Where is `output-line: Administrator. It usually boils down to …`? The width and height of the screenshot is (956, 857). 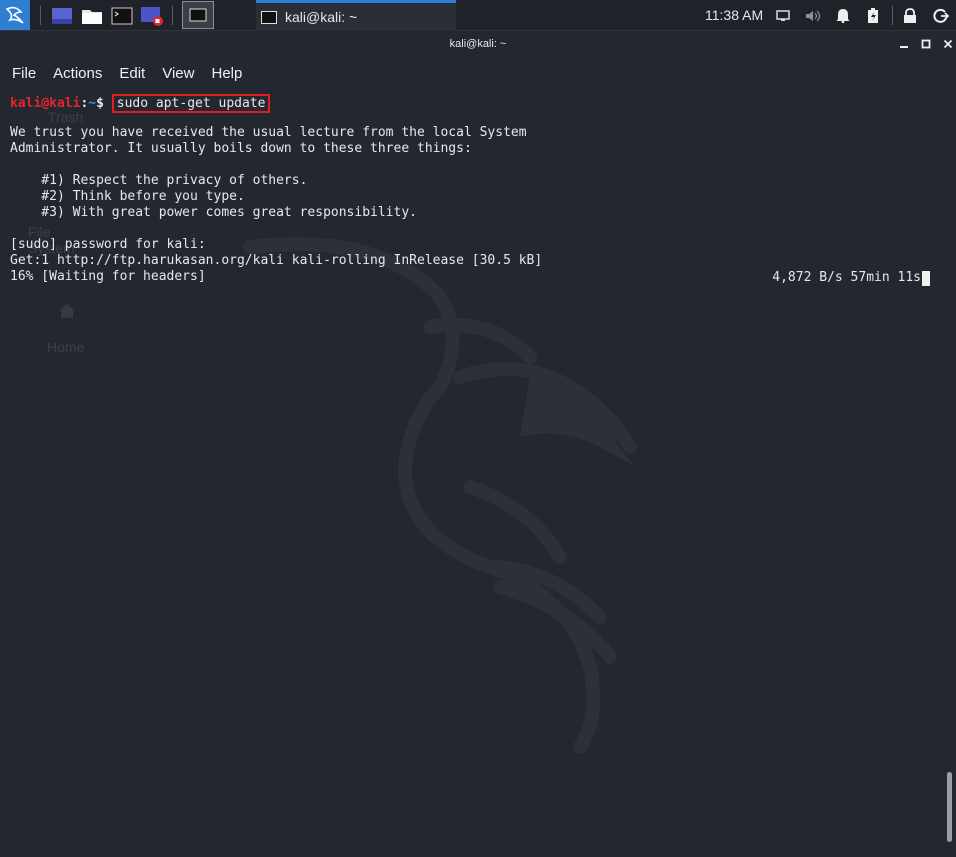
output-line: Administrator. It usually boils down to … is located at coordinates (241, 148).